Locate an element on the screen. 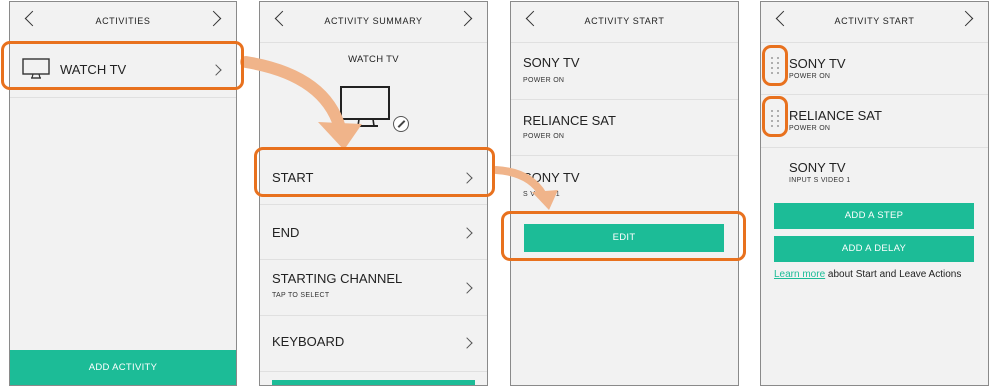 This screenshot has height=389, width=993. flow-arrow-1-head is located at coordinates (340, 136).